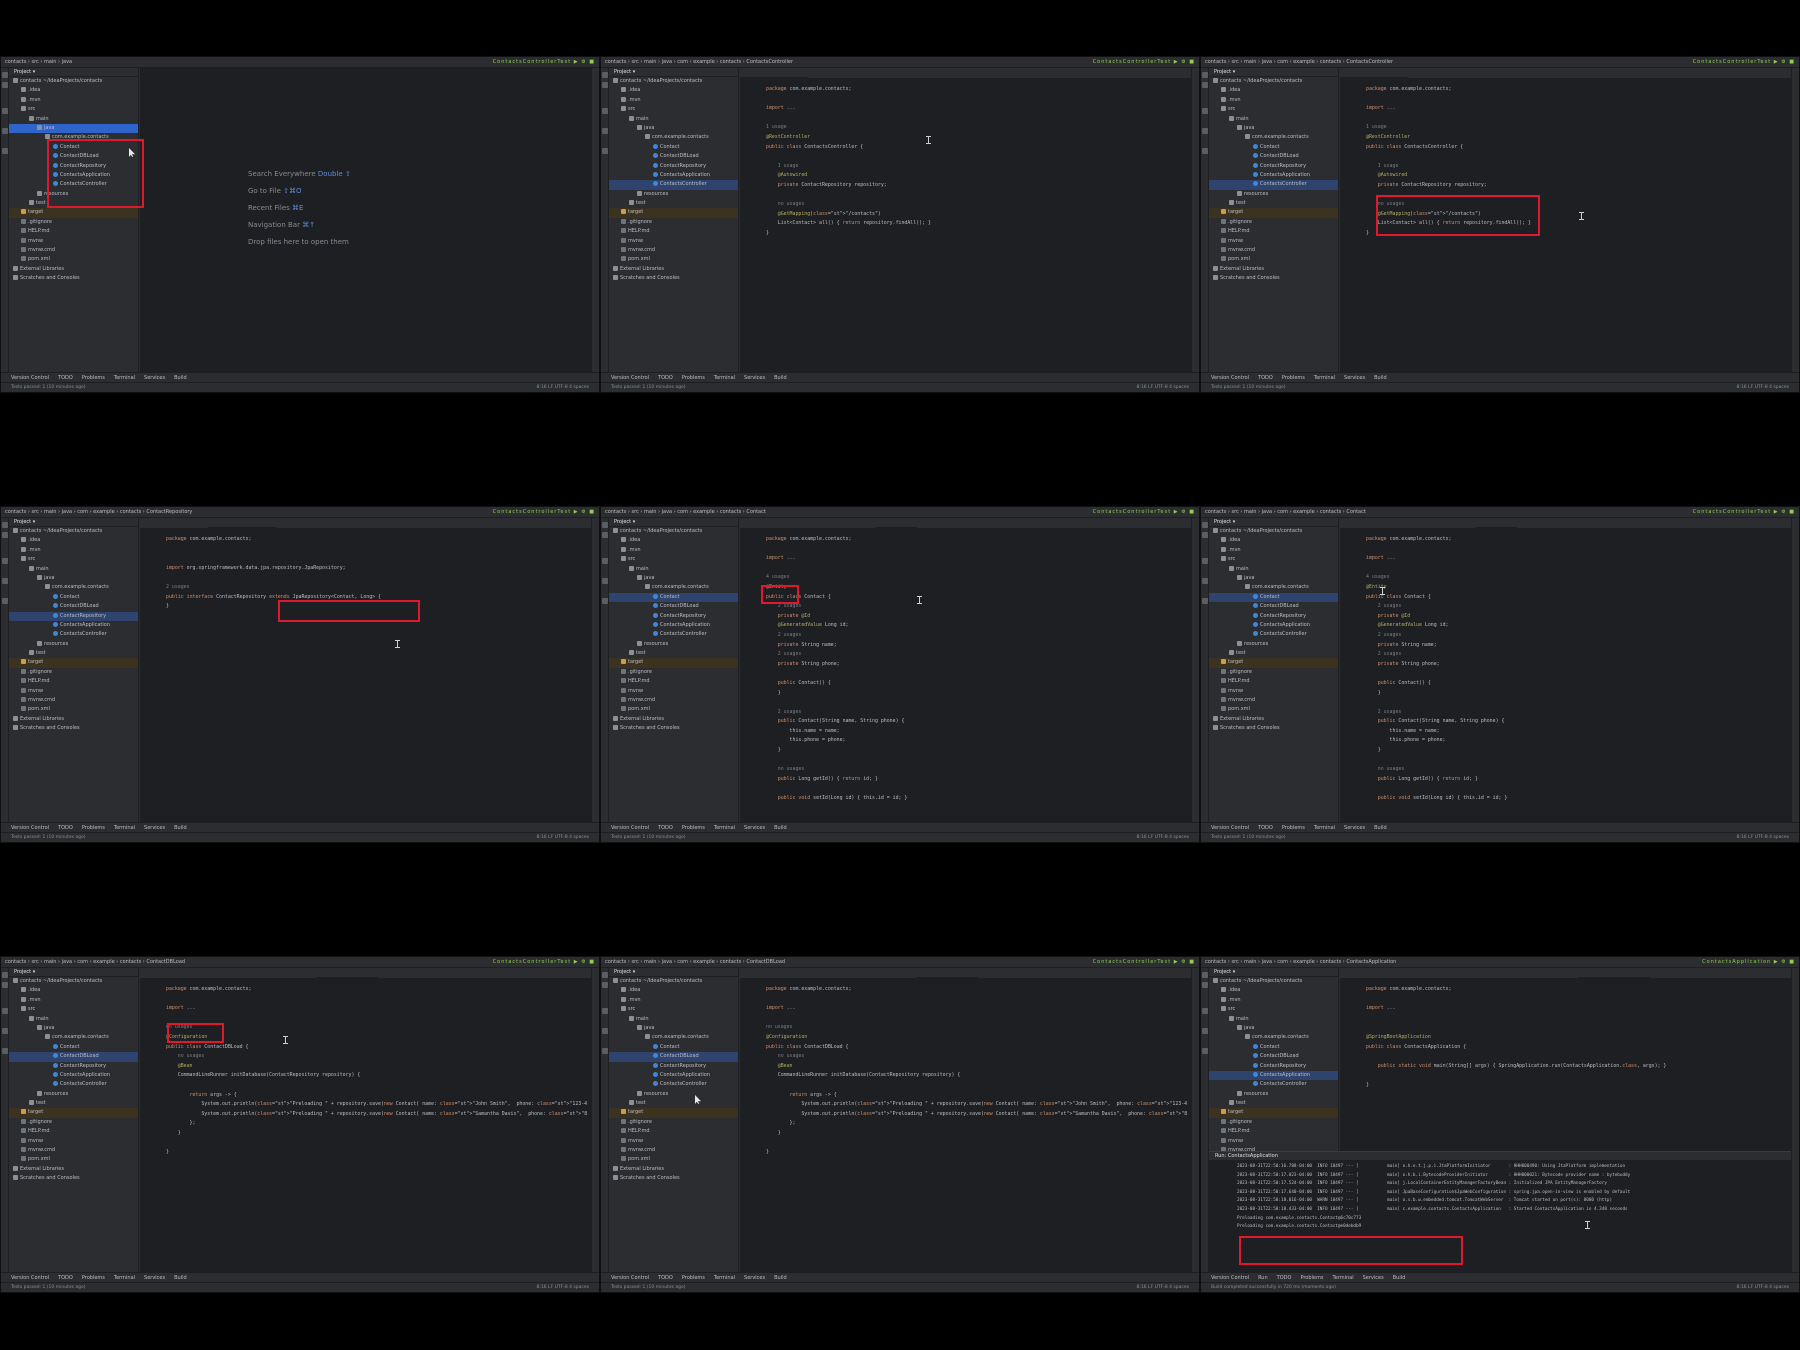  Describe the element at coordinates (673, 728) in the screenshot. I see `tree-item: Scratches and Consoles` at that location.